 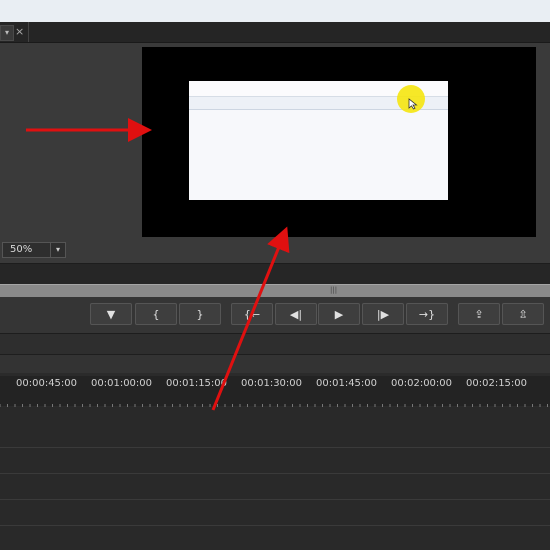 What do you see at coordinates (122, 383) in the screenshot?
I see `timecode-label: 00:01:00:00` at bounding box center [122, 383].